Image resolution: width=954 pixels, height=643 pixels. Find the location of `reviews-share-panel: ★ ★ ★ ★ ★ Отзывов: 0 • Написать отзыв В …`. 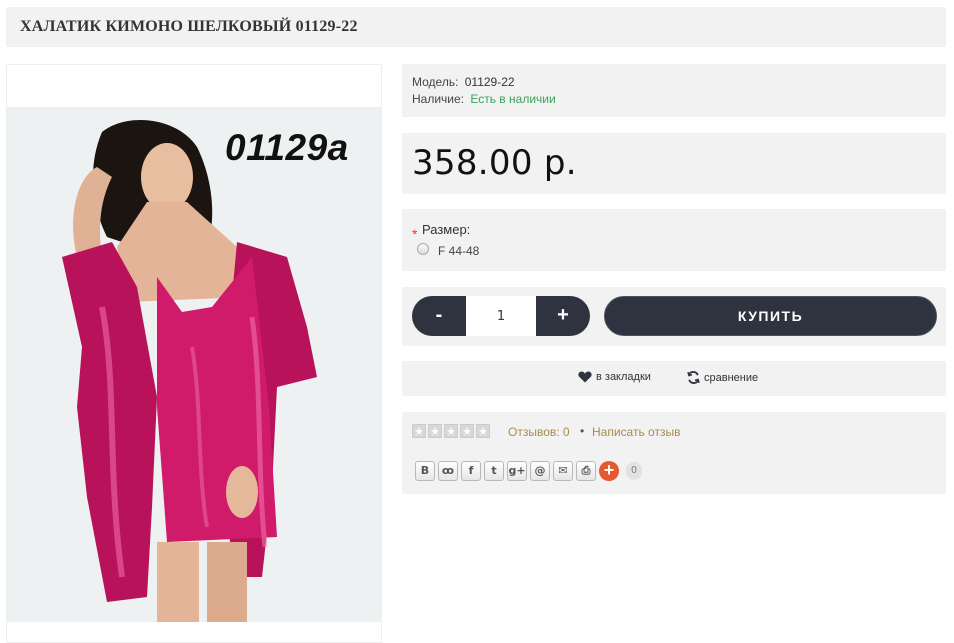

reviews-share-panel: ★ ★ ★ ★ ★ Отзывов: 0 • Написать отзыв В … is located at coordinates (674, 453).